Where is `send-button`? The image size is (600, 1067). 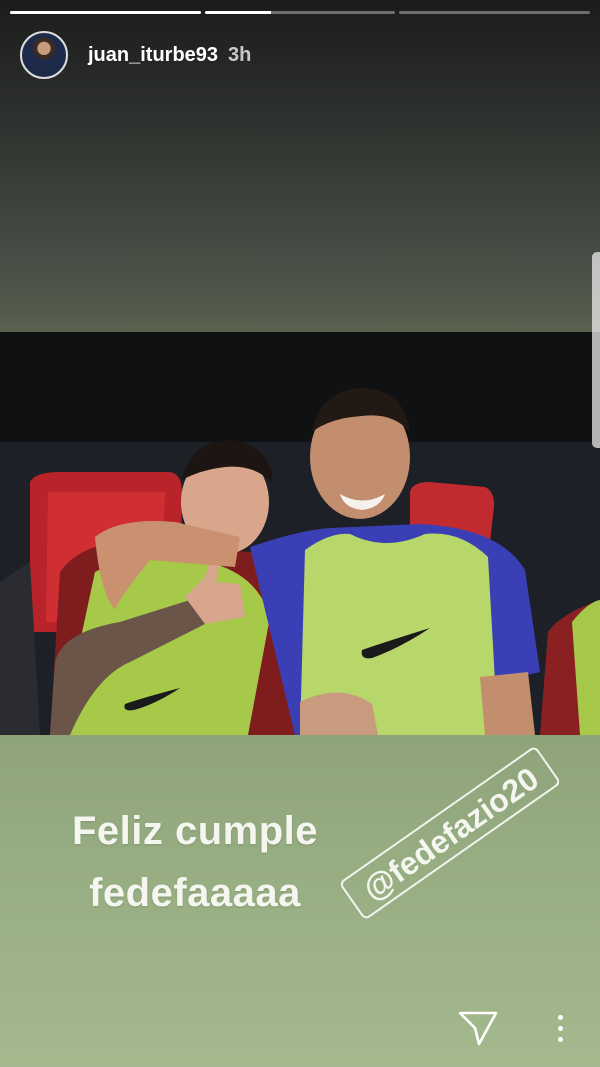
send-button is located at coordinates (478, 1028).